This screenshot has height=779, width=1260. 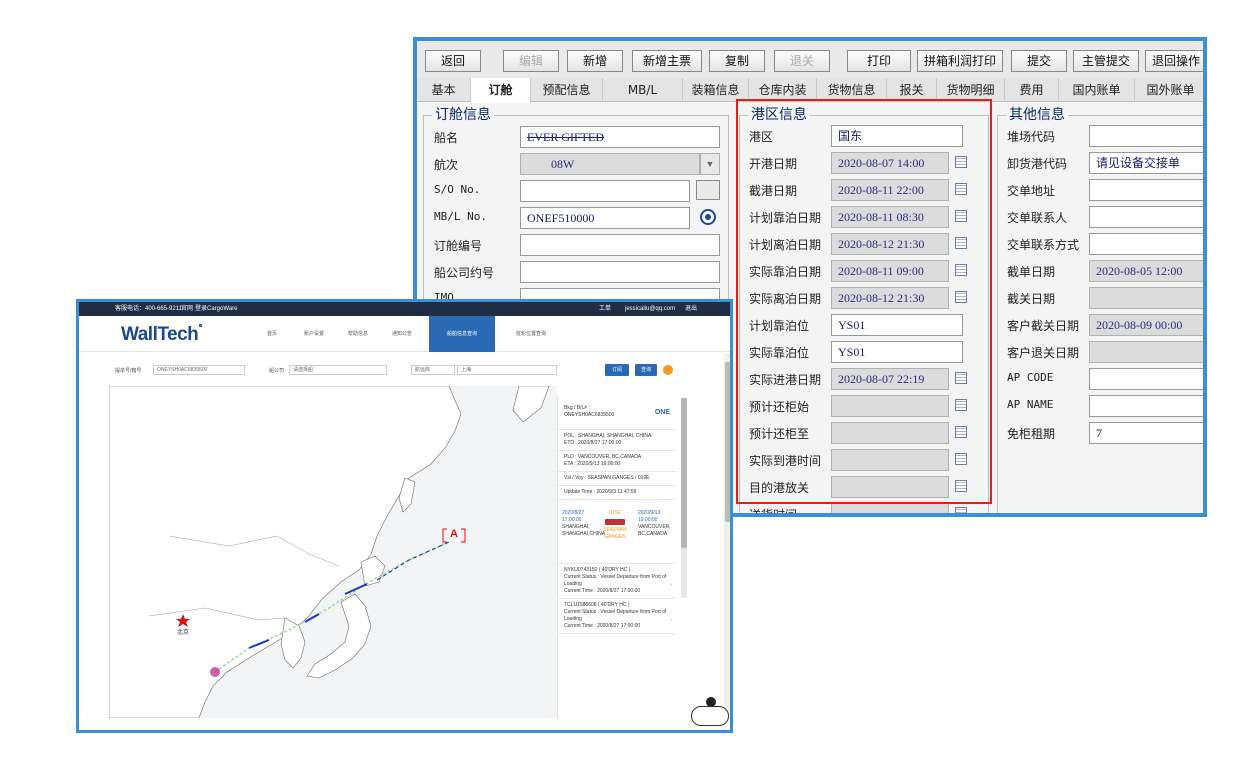 I want to click on tab-booking: 订舱, so click(x=501, y=90).